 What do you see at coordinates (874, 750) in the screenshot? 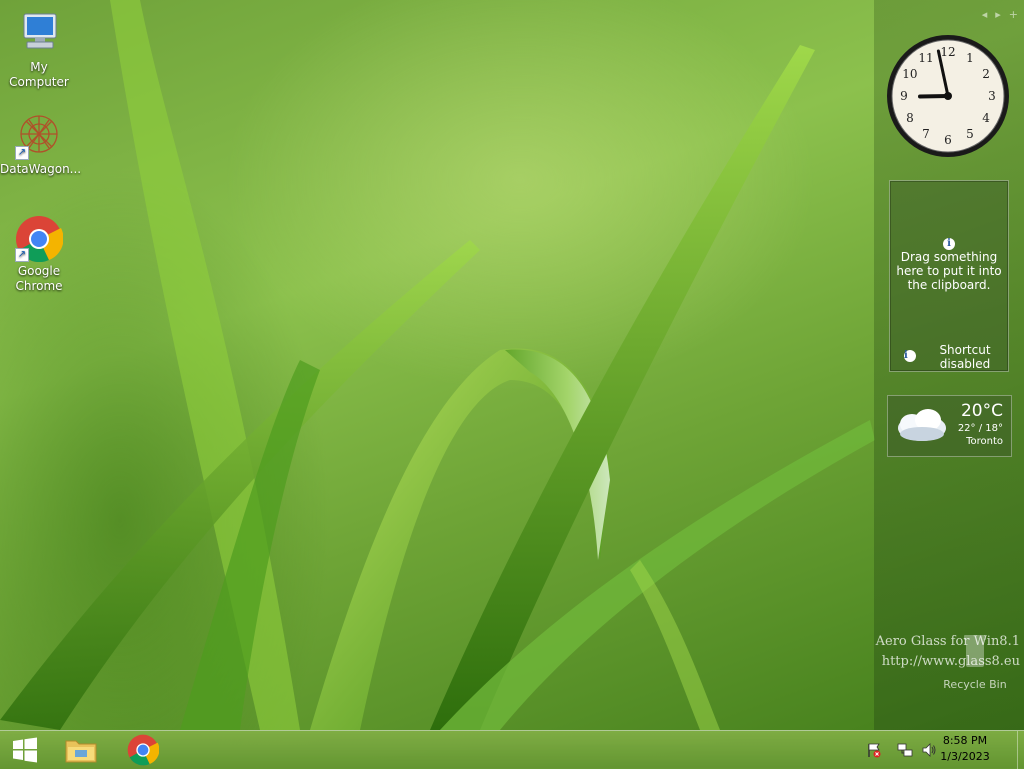
I see `action-center-flag-icon` at bounding box center [874, 750].